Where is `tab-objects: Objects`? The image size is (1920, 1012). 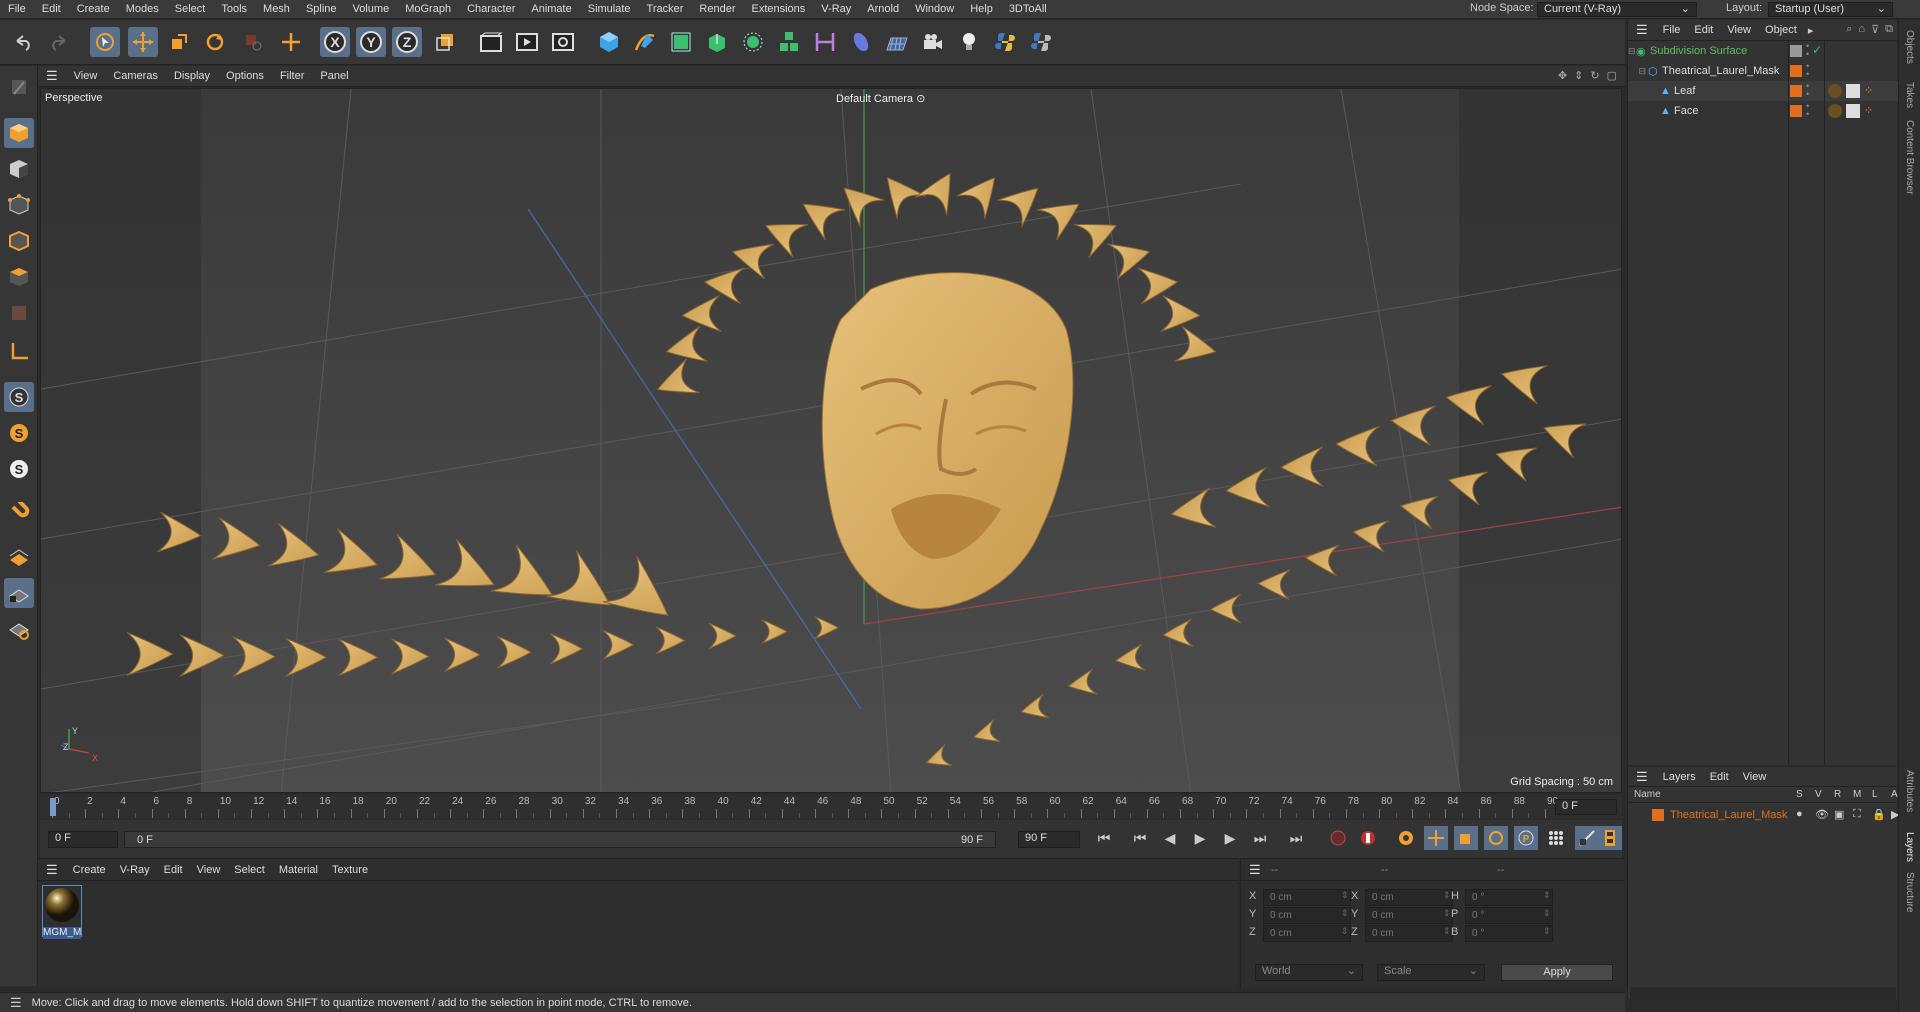 tab-objects: Objects is located at coordinates (1909, 47).